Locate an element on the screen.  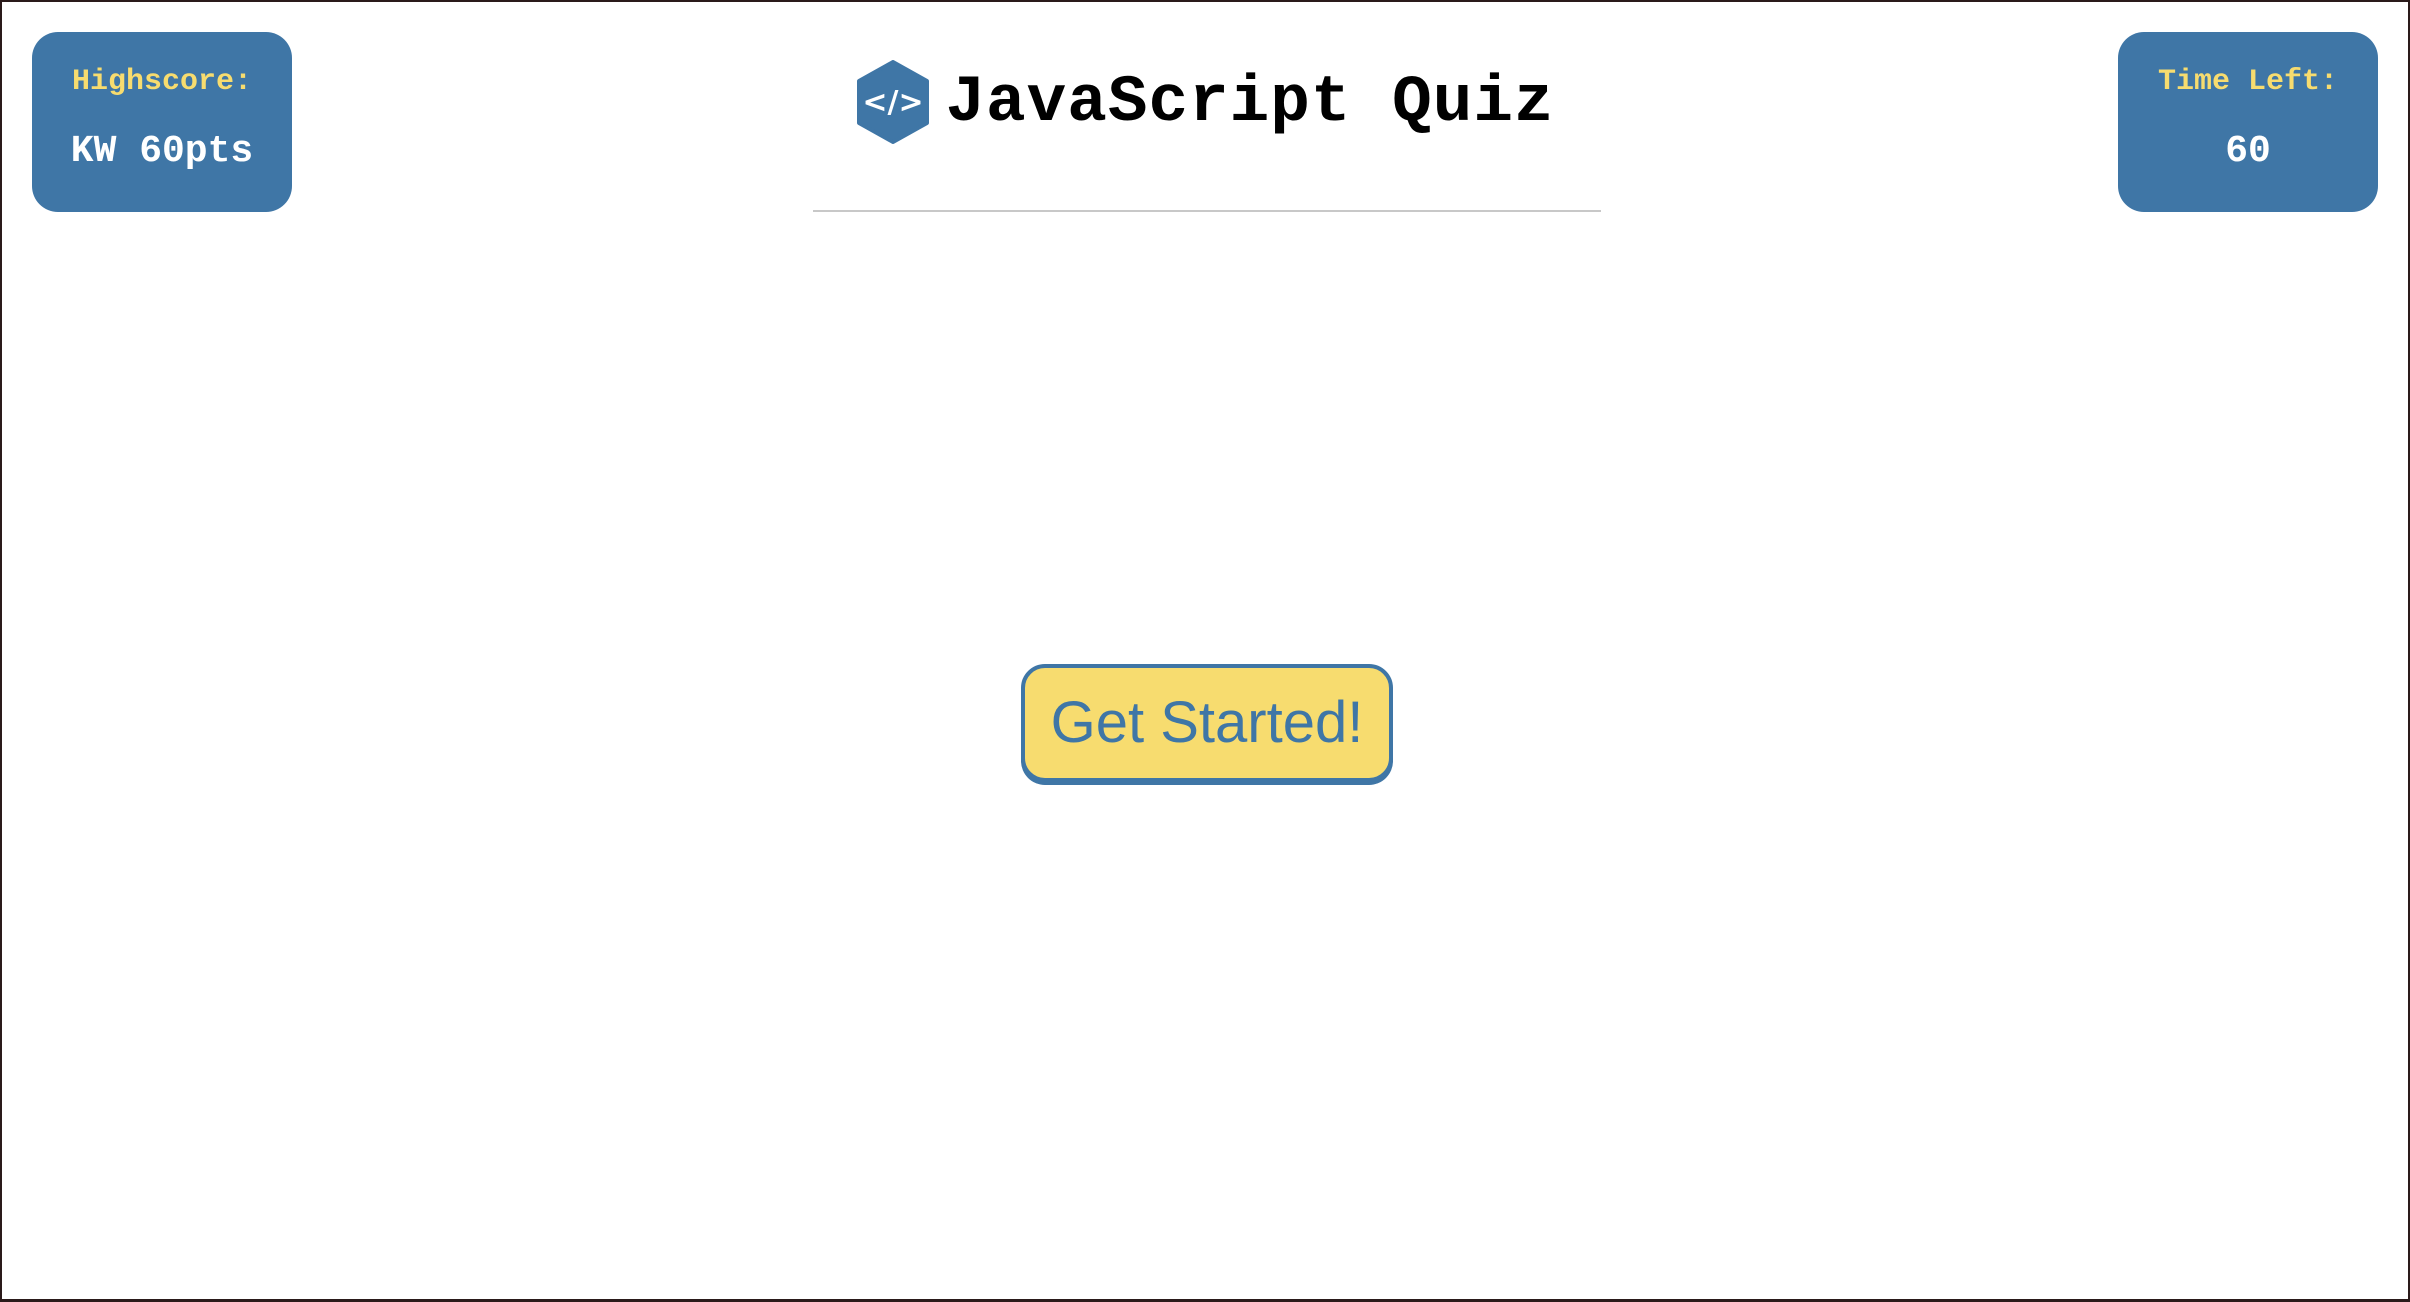
get-started-button: Get Started! is located at coordinates (1207, 723).